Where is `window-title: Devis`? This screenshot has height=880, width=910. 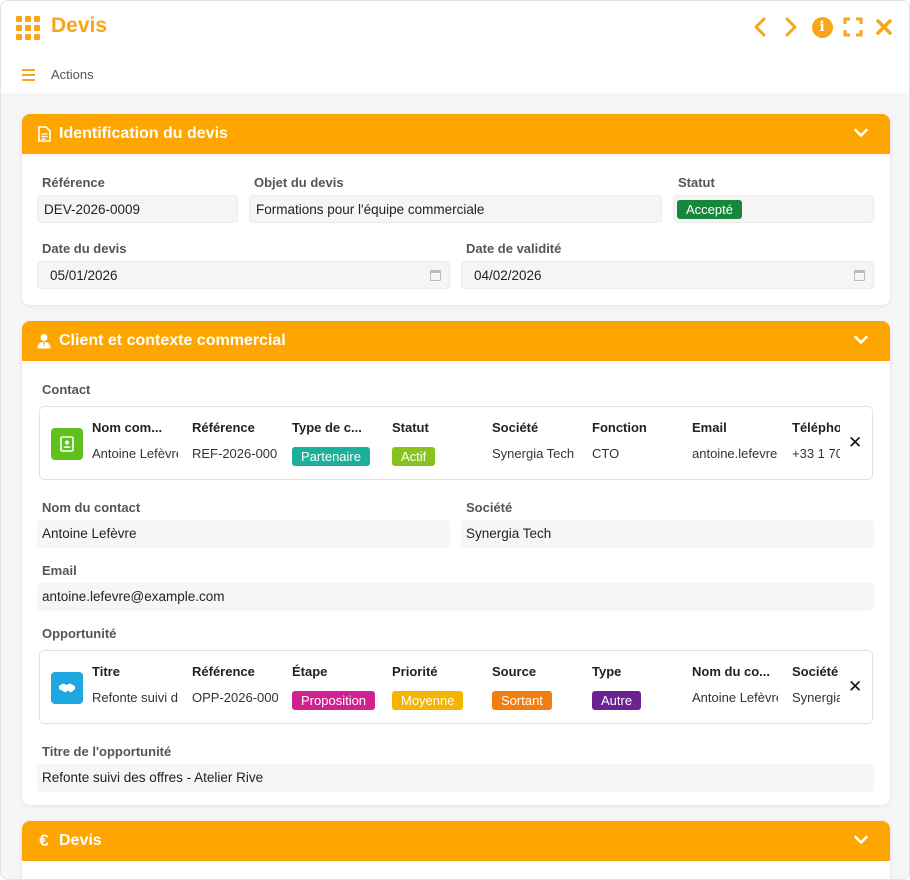
window-title: Devis is located at coordinates (79, 25).